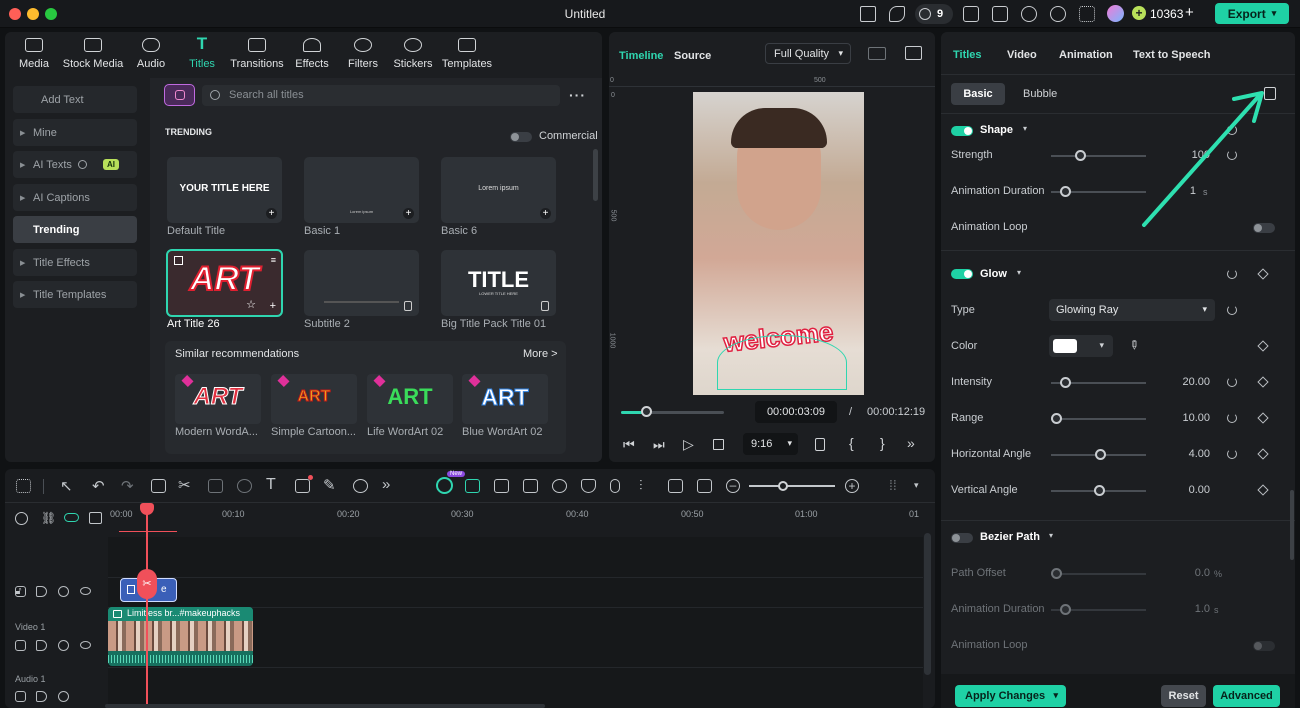 The width and height of the screenshot is (1300, 708). Describe the element at coordinates (472, 486) in the screenshot. I see `auto-caption-icon` at that location.